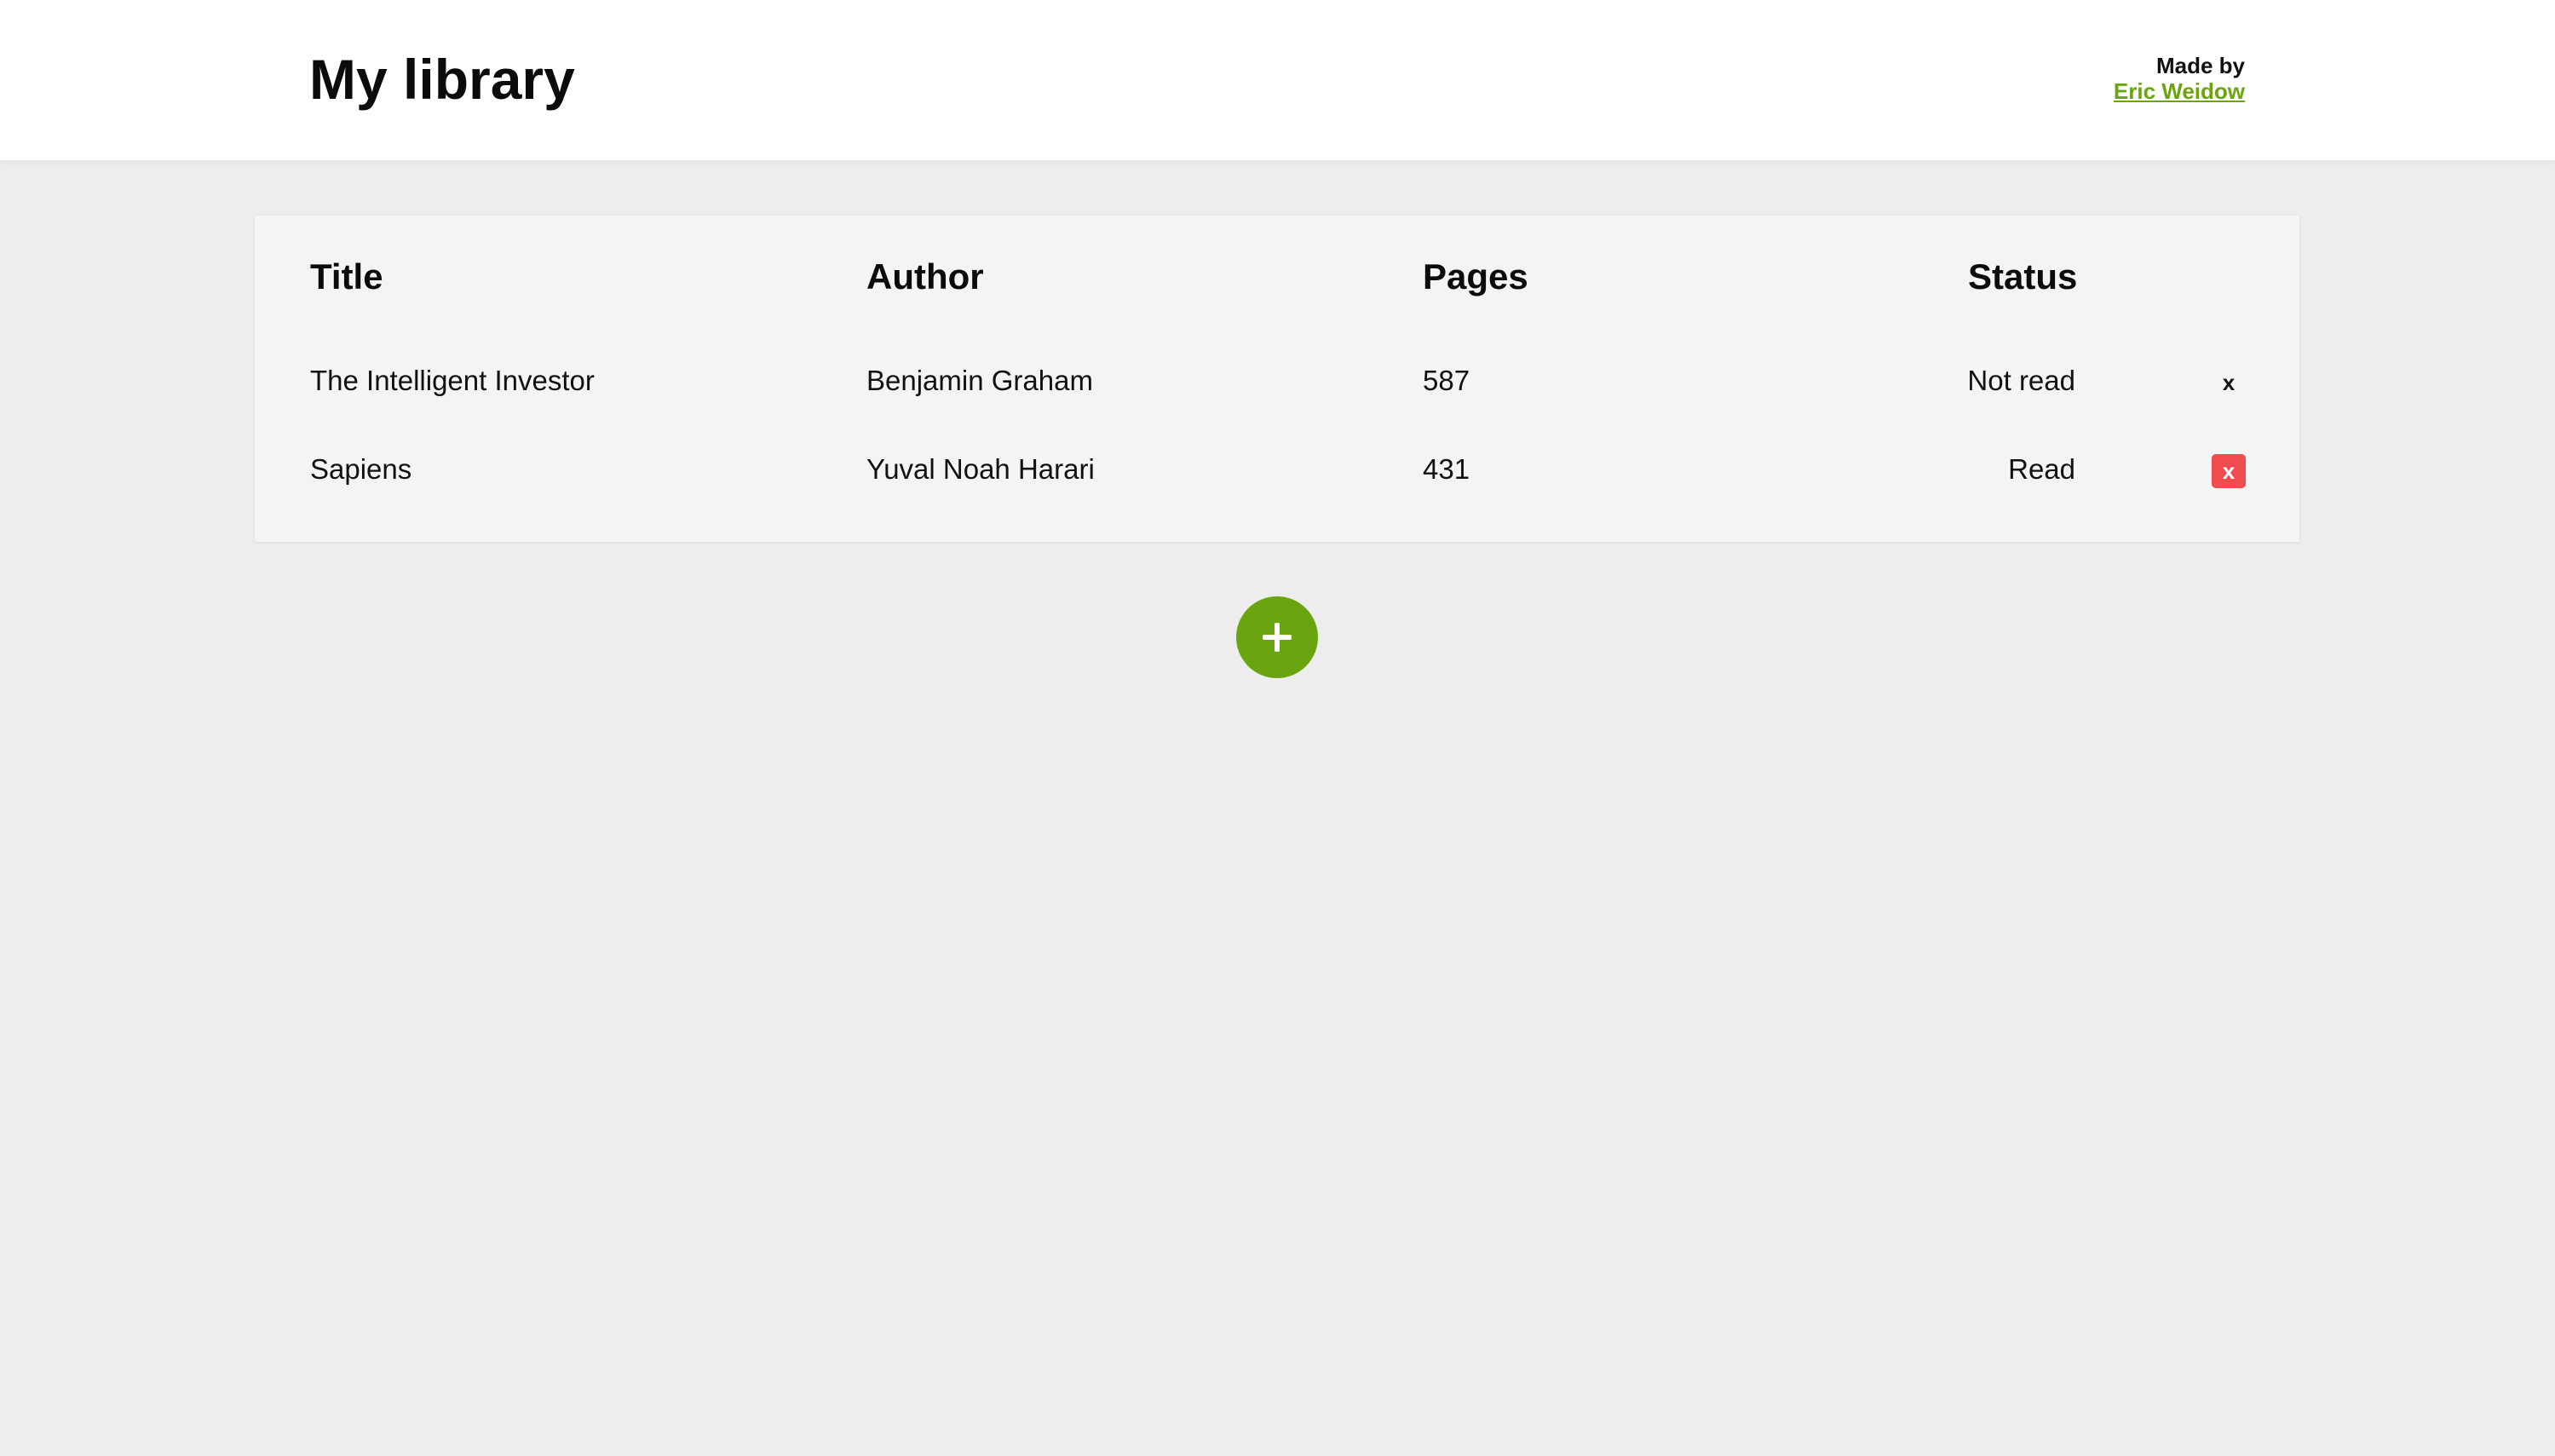  I want to click on read-status-toggle: Not read, so click(1905, 381).